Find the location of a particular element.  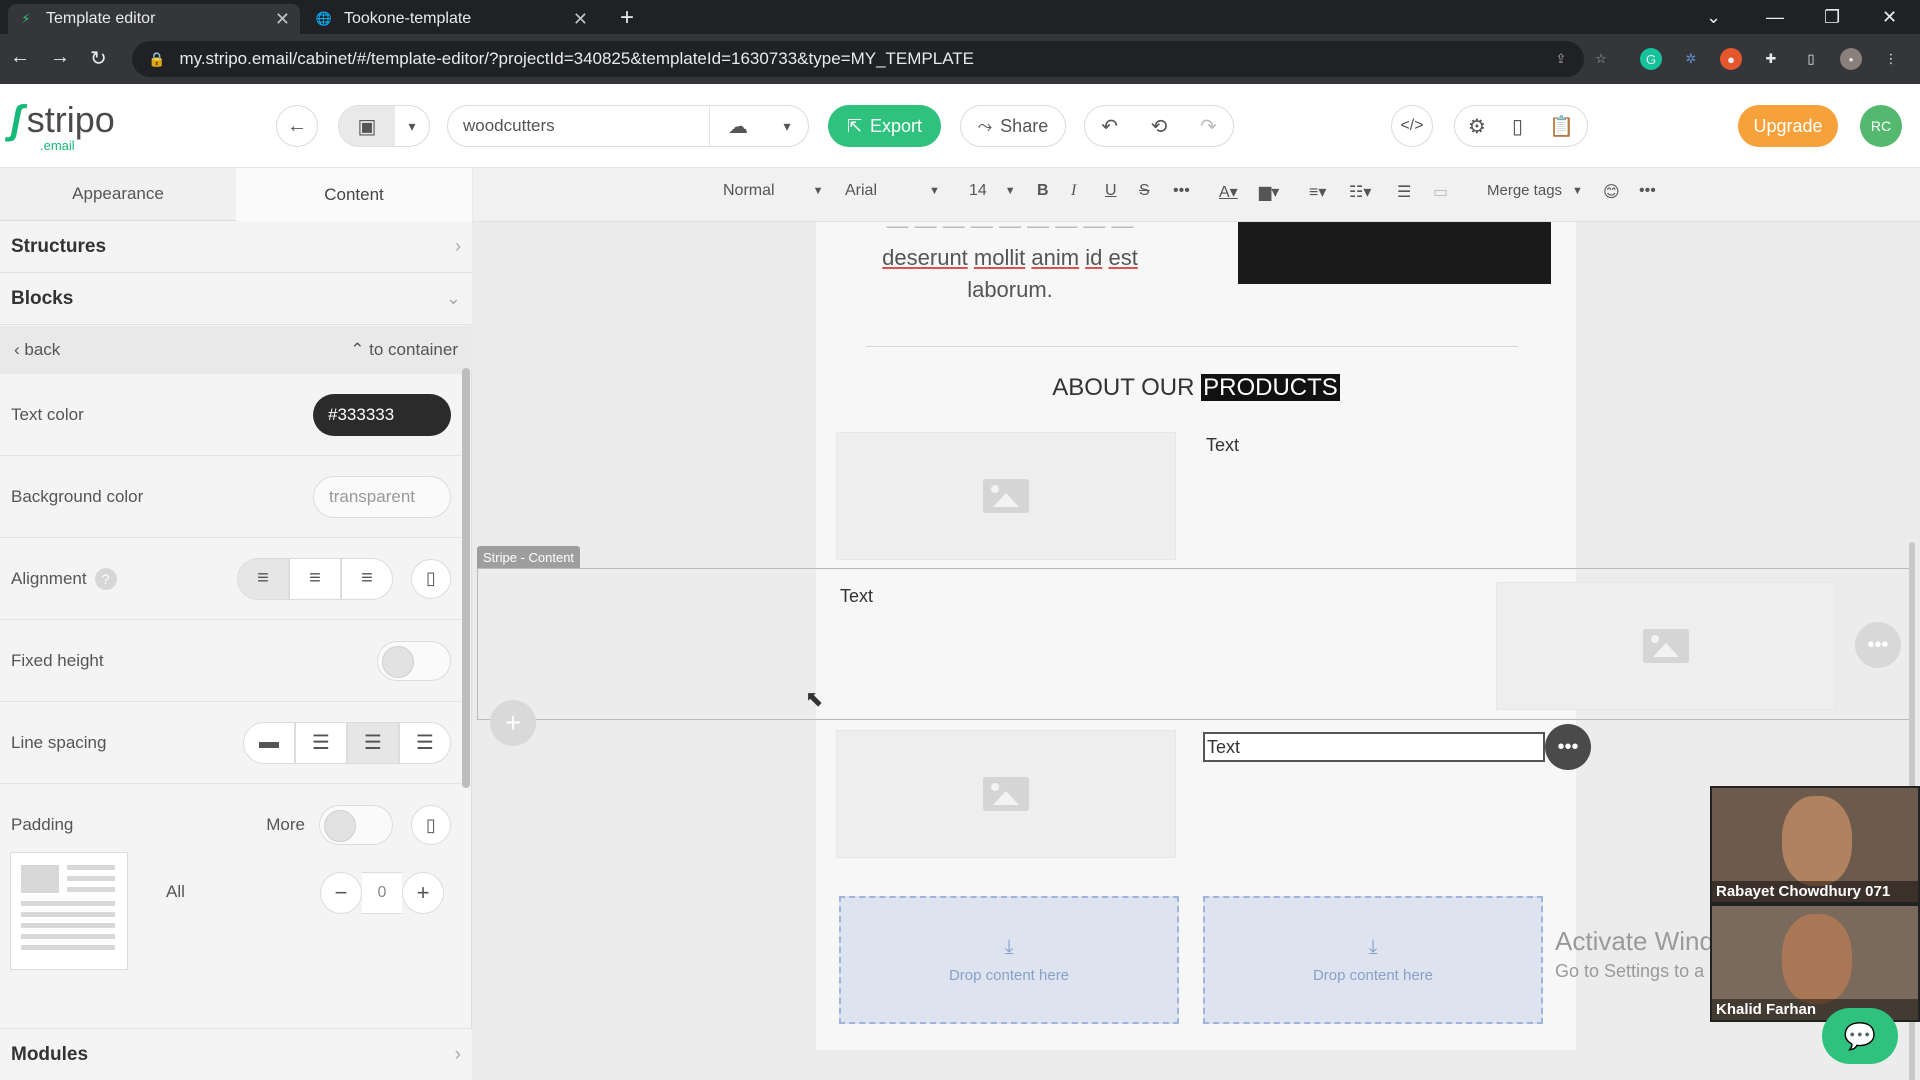

tab-search-icon: ⌄ is located at coordinates (1713, 17).